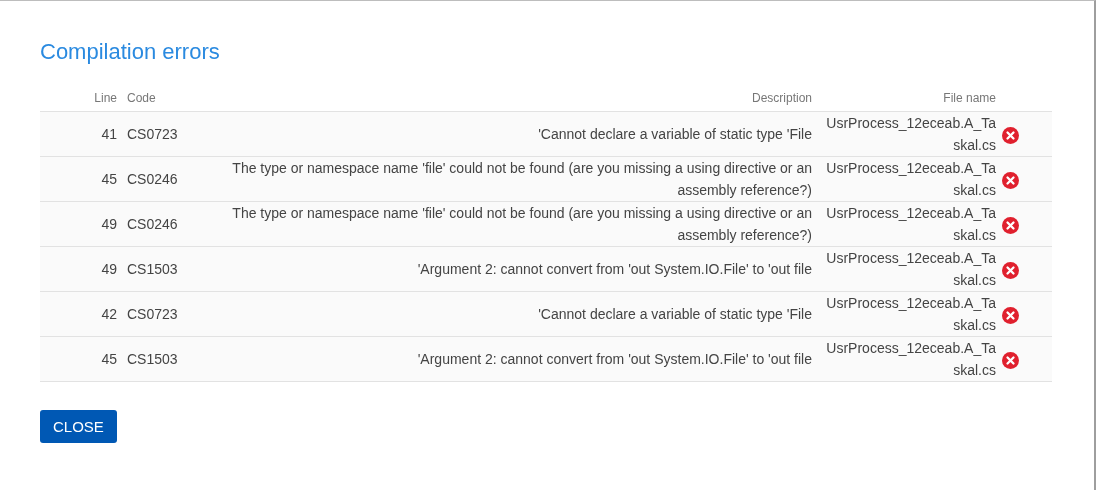 This screenshot has width=1097, height=490. I want to click on column-header: Line, so click(83, 101).